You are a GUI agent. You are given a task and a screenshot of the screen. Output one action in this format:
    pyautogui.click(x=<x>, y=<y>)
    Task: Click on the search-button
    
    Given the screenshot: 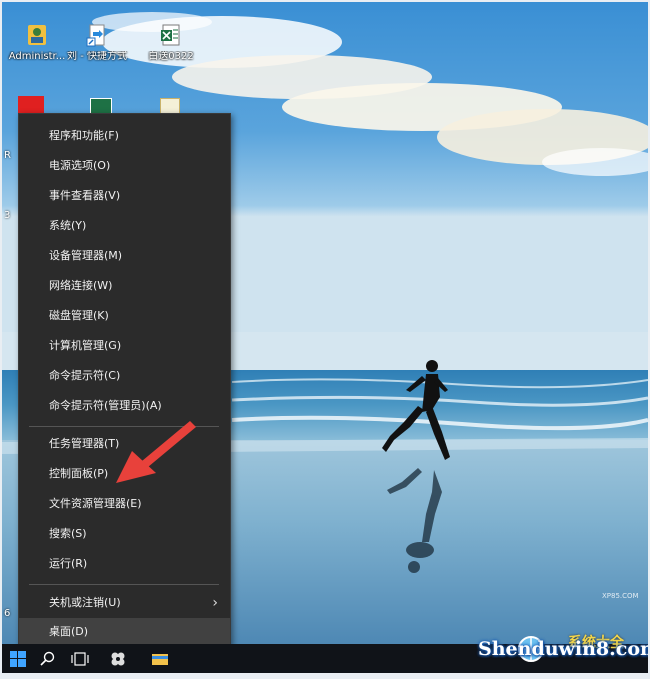 What is the action you would take?
    pyautogui.click(x=48, y=658)
    